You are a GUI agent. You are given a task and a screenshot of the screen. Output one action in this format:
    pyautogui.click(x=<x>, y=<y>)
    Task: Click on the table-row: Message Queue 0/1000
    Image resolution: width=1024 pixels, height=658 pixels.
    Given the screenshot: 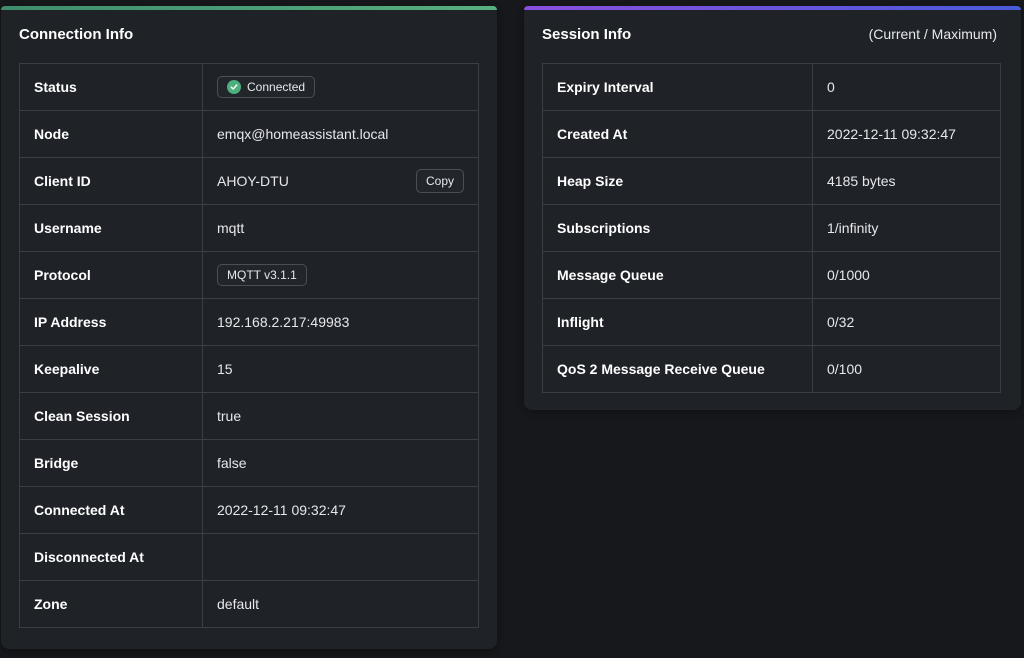 What is the action you would take?
    pyautogui.click(x=771, y=275)
    